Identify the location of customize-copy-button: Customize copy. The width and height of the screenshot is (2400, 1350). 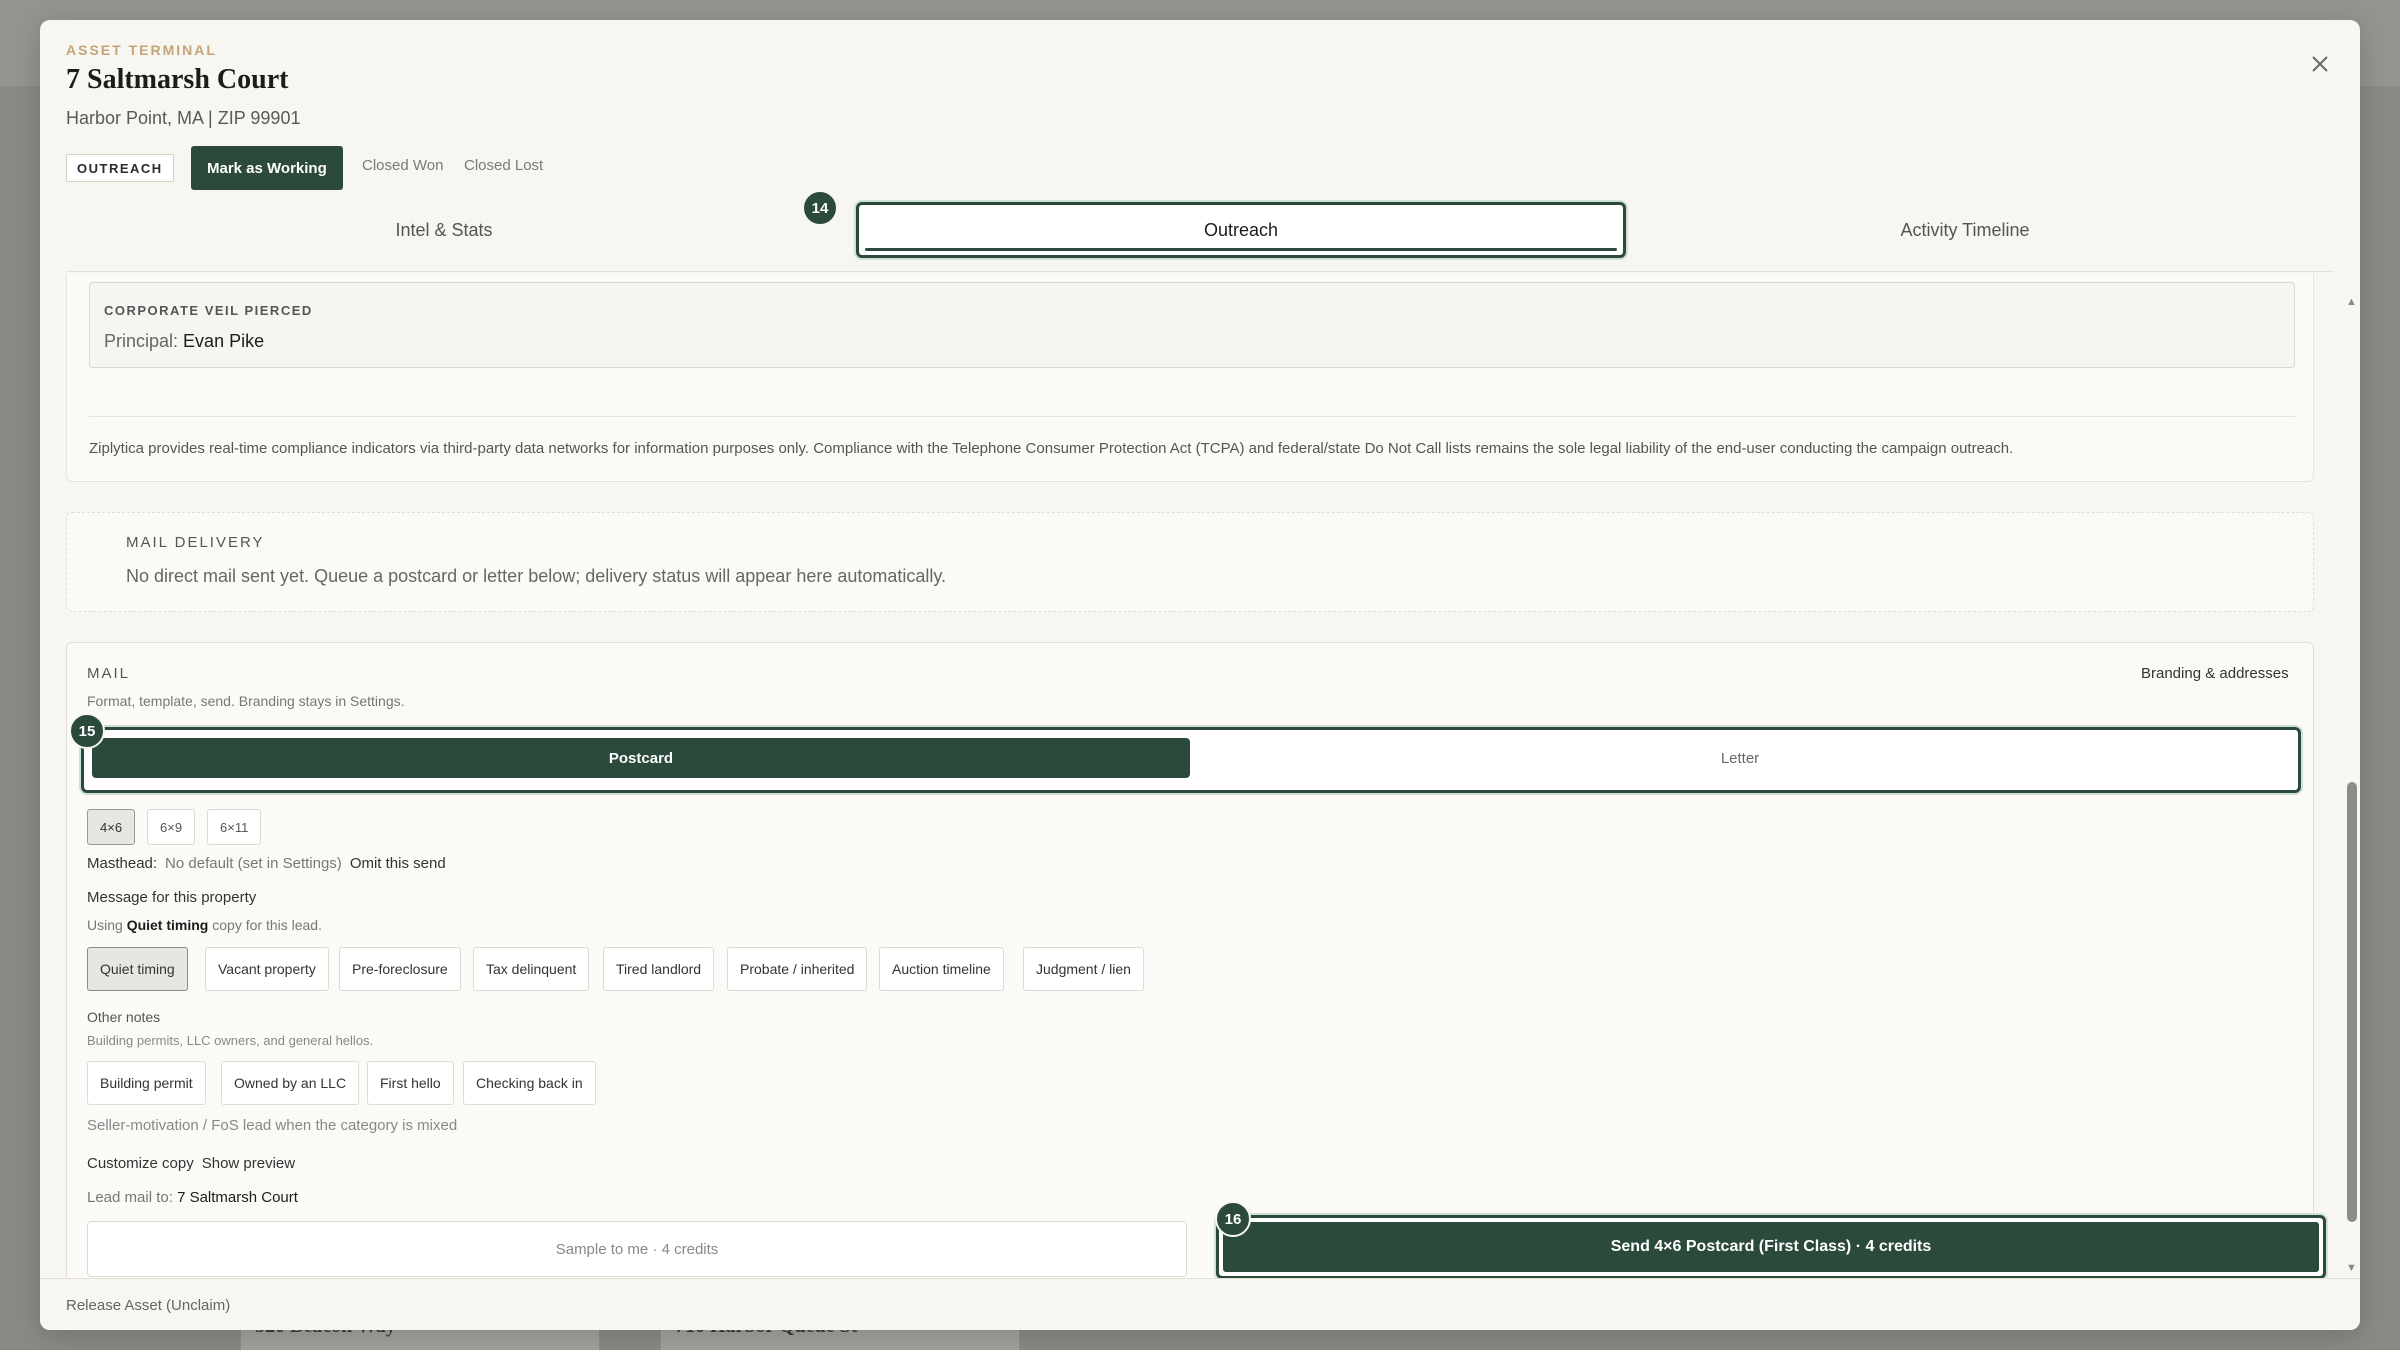
(140, 1163).